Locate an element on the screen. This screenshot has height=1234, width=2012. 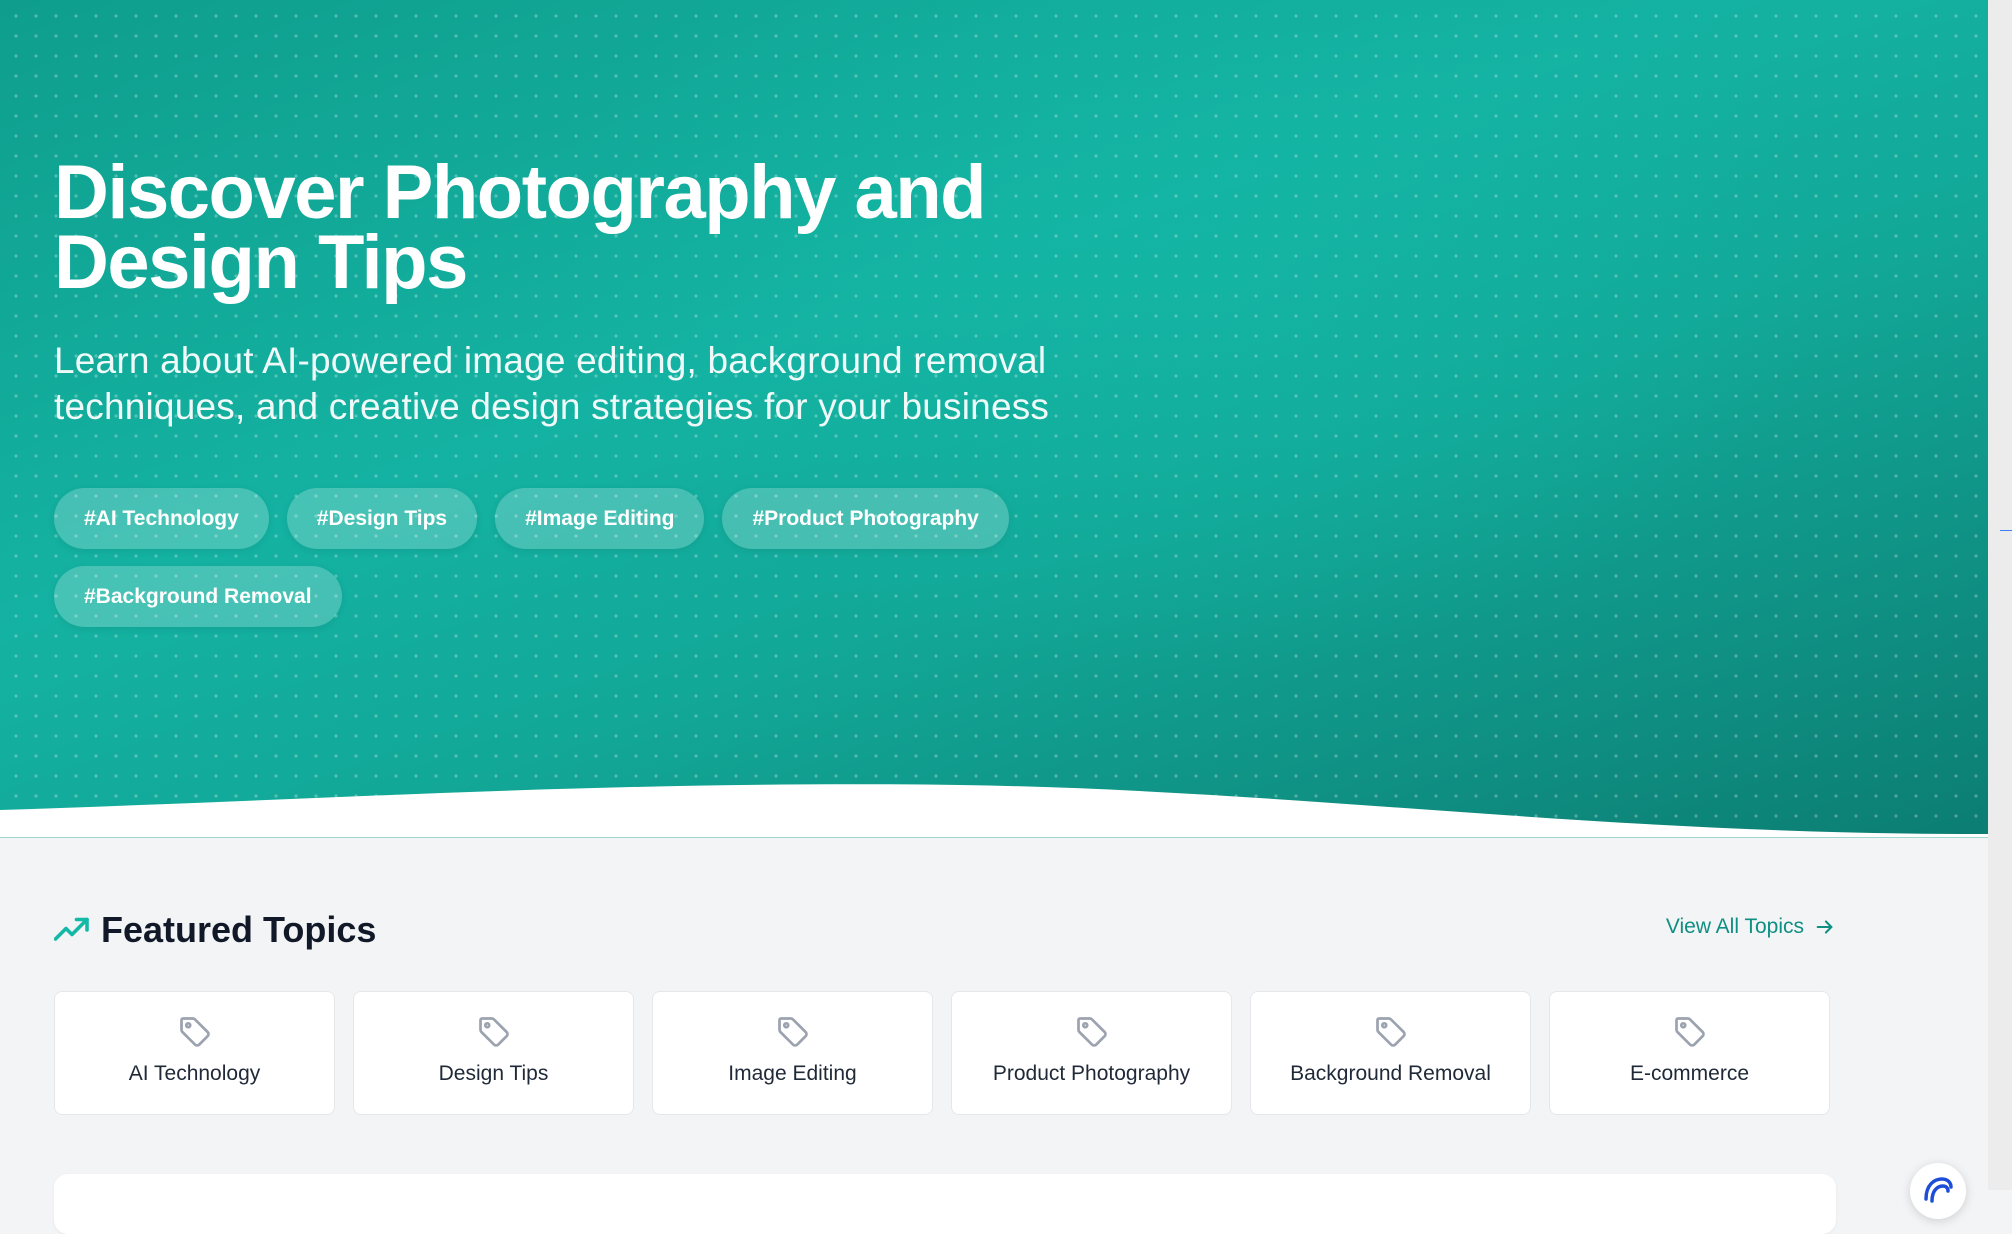
chat-widget-button is located at coordinates (1938, 1191).